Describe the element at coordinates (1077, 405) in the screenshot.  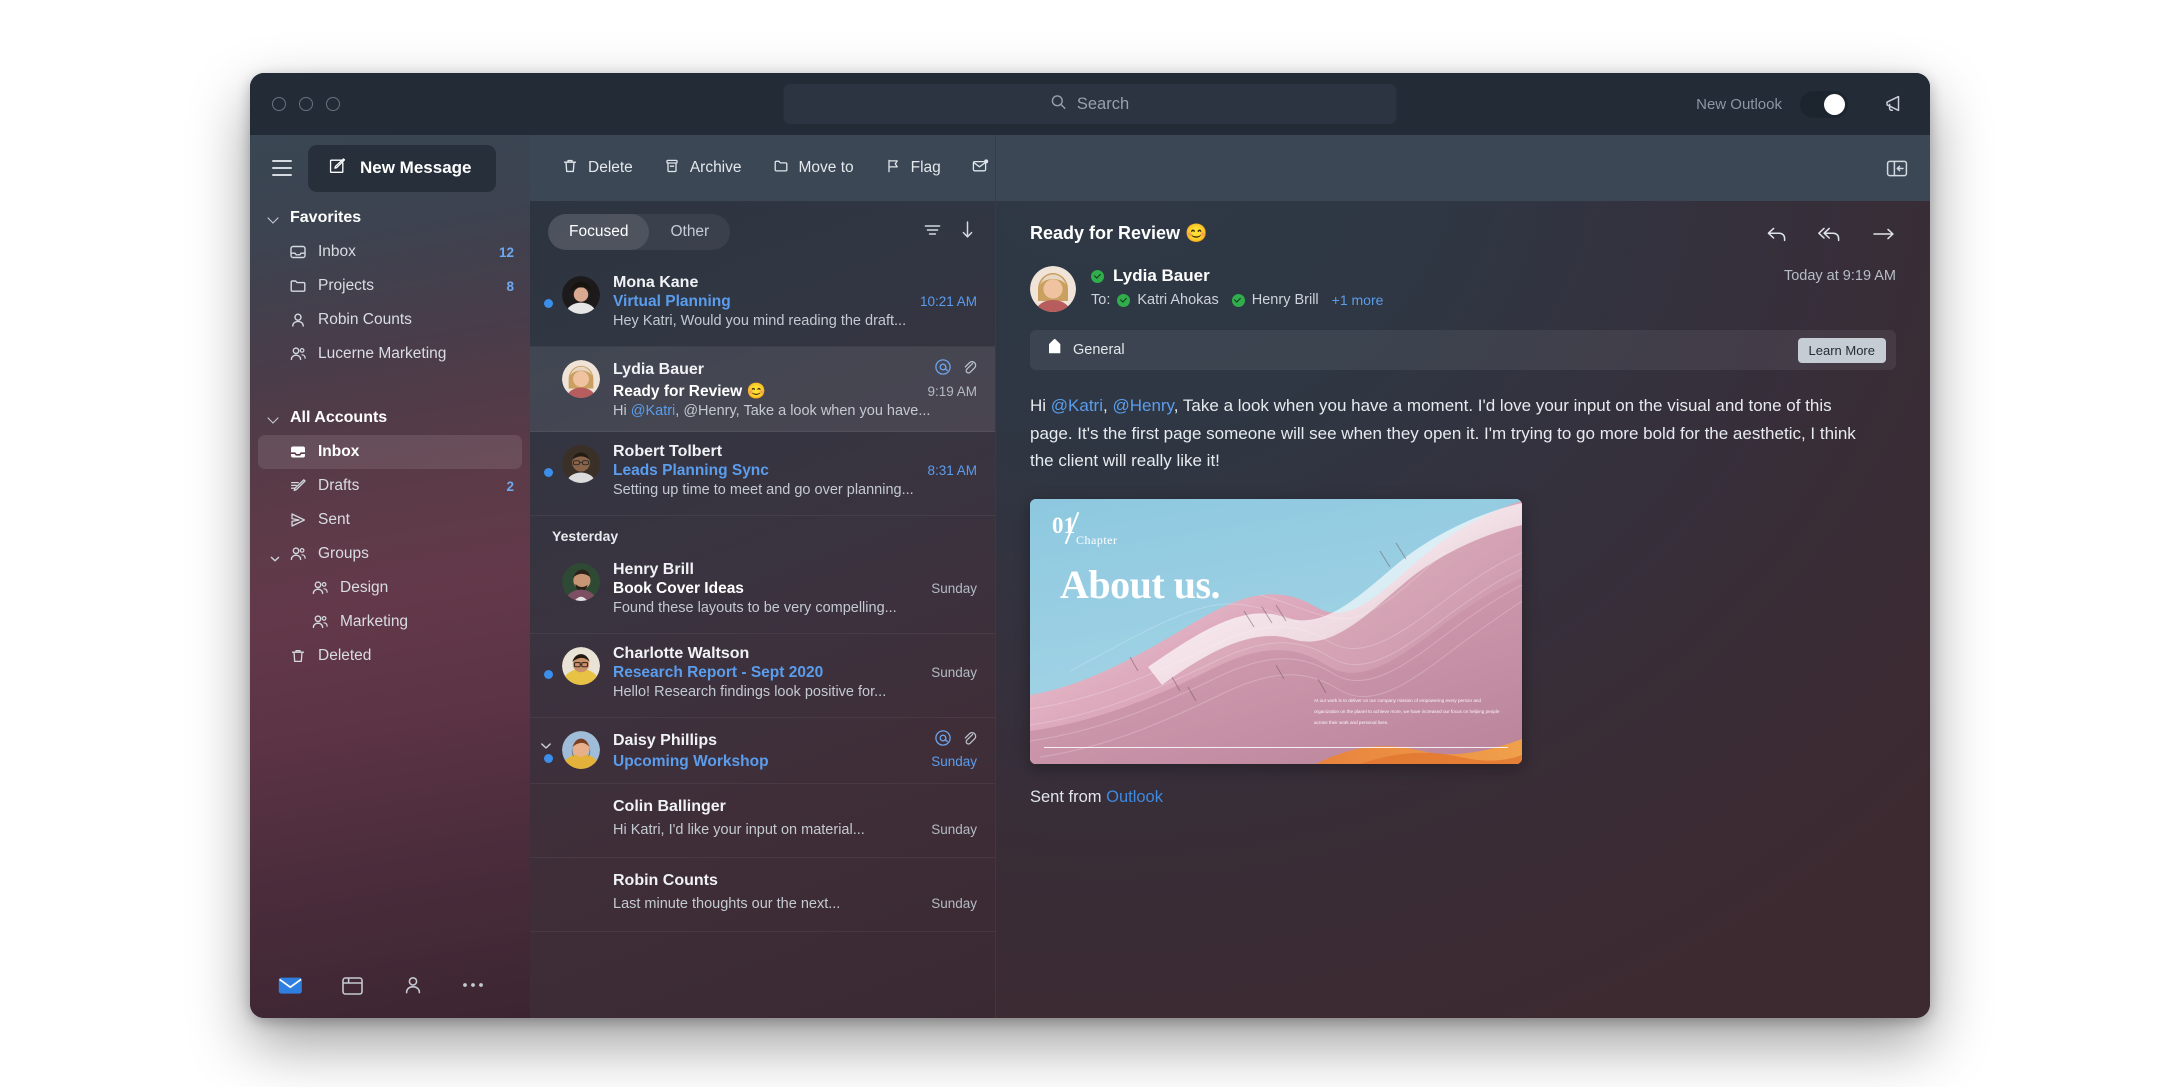
I see `body-mention-katri: @Katri` at that location.